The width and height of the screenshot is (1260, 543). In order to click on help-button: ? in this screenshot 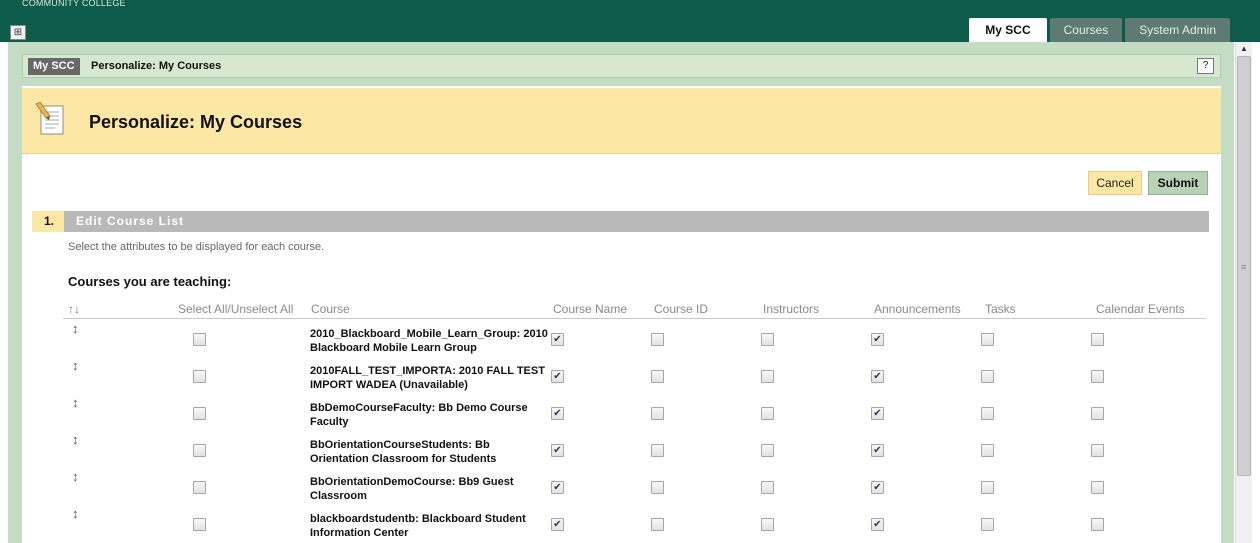, I will do `click(1205, 66)`.